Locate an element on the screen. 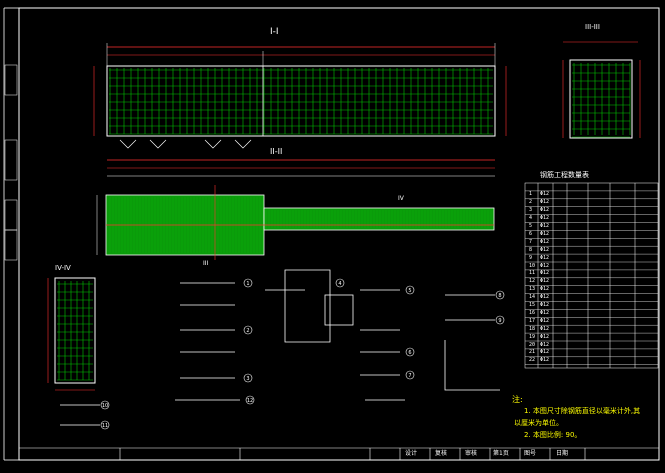 Image resolution: width=665 pixels, height=473 pixels. table-row: 2 is located at coordinates (531, 202).